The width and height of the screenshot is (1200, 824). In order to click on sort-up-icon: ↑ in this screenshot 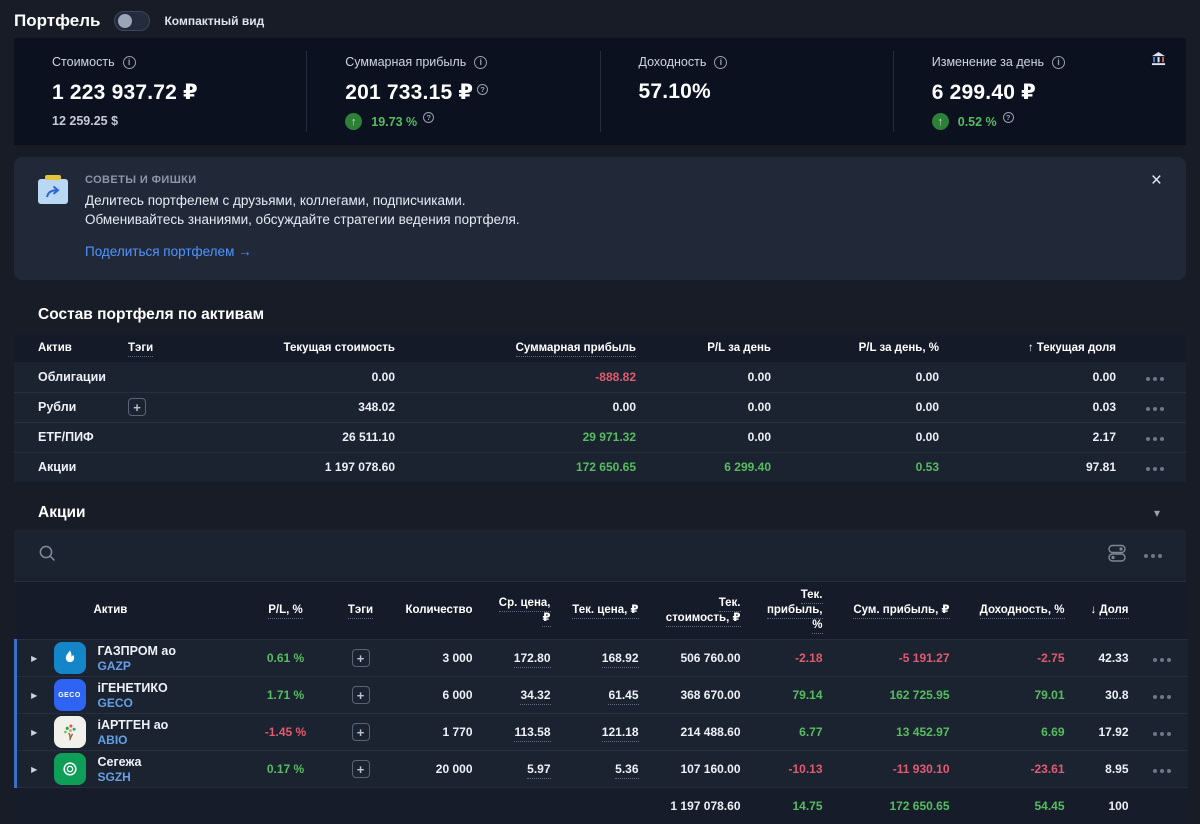, I will do `click(1030, 348)`.